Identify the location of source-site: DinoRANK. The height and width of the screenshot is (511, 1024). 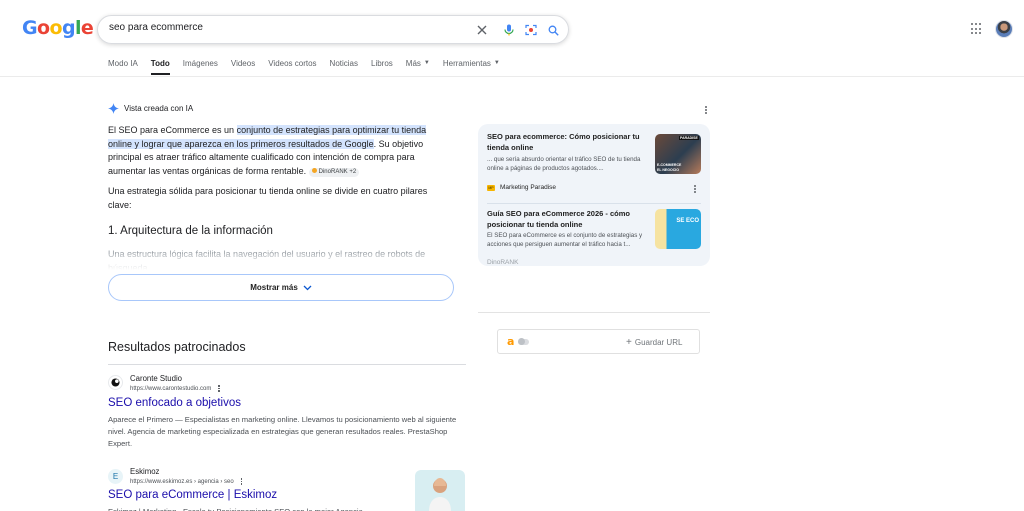
(502, 262).